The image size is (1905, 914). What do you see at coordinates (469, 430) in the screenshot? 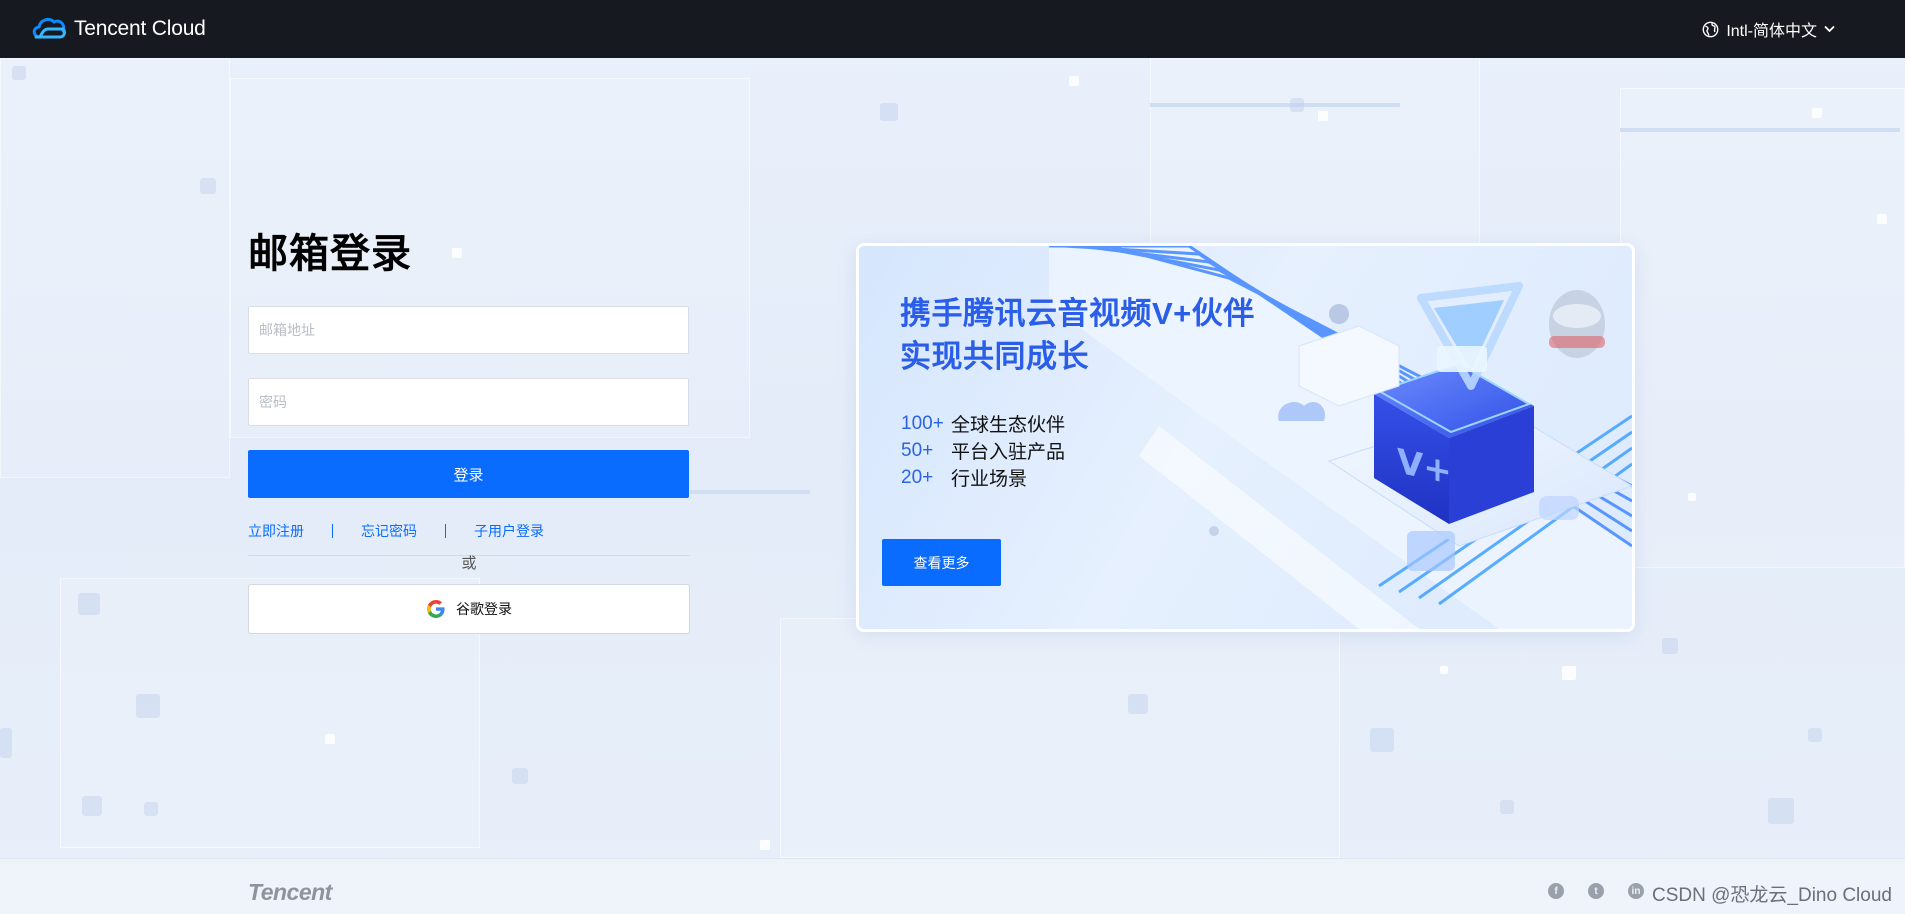
I see `email-login-form: 邮箱登录 登录 立即注册 忘记密码 子用户登录 或 谷歌登录` at bounding box center [469, 430].